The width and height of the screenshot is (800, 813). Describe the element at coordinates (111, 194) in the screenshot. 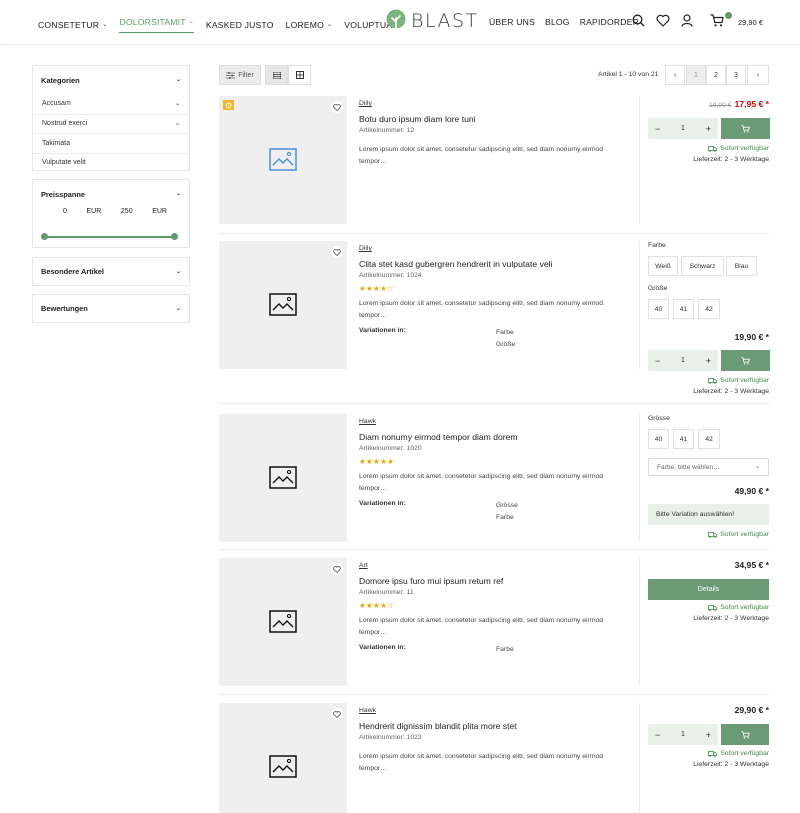

I see `filter-price-header: Preisspanne ⌄` at that location.